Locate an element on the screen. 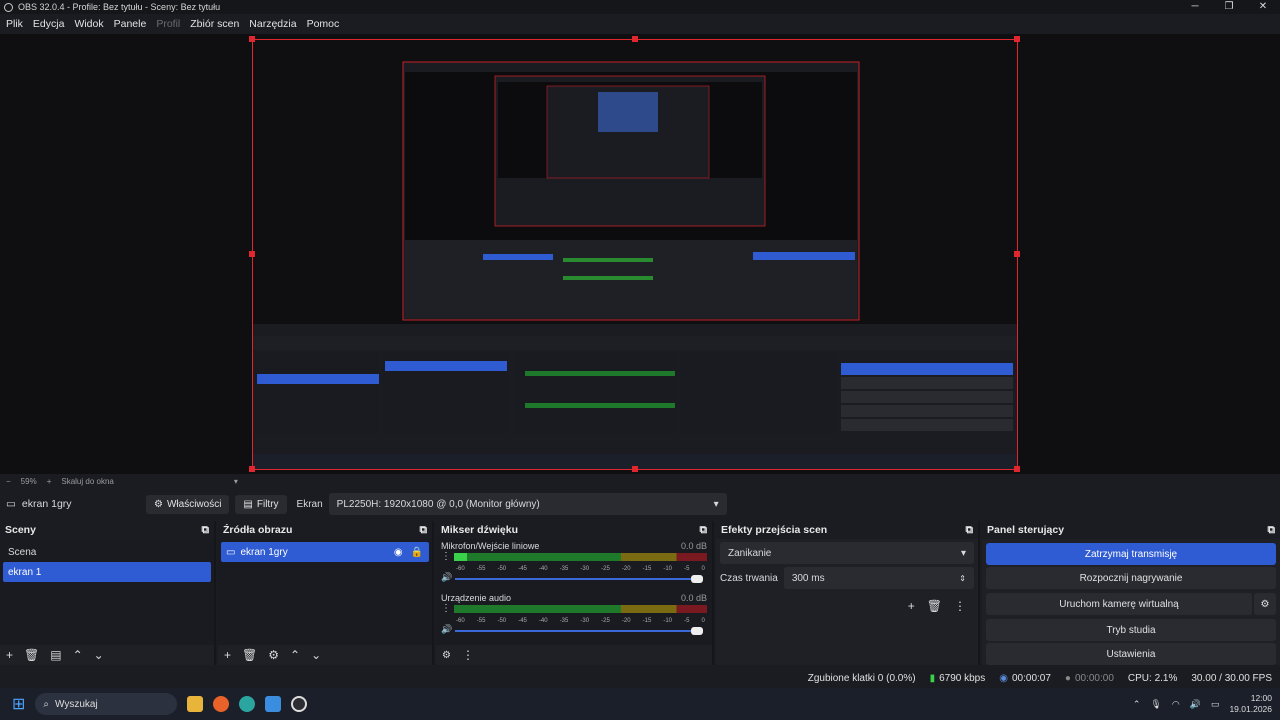 The width and height of the screenshot is (1280, 720). scene-item-selected: ekran 1 is located at coordinates (107, 572).